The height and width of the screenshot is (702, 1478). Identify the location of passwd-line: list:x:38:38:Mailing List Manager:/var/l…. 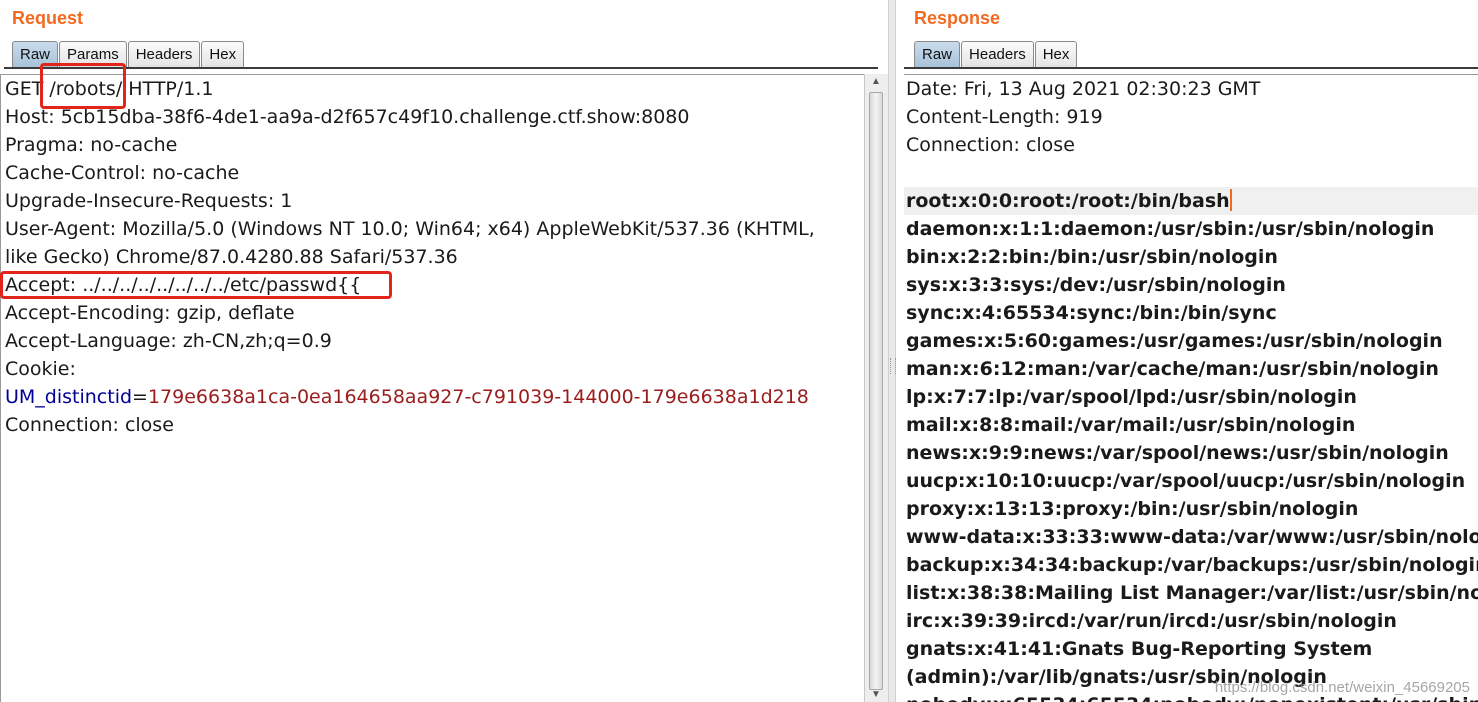
(1192, 593).